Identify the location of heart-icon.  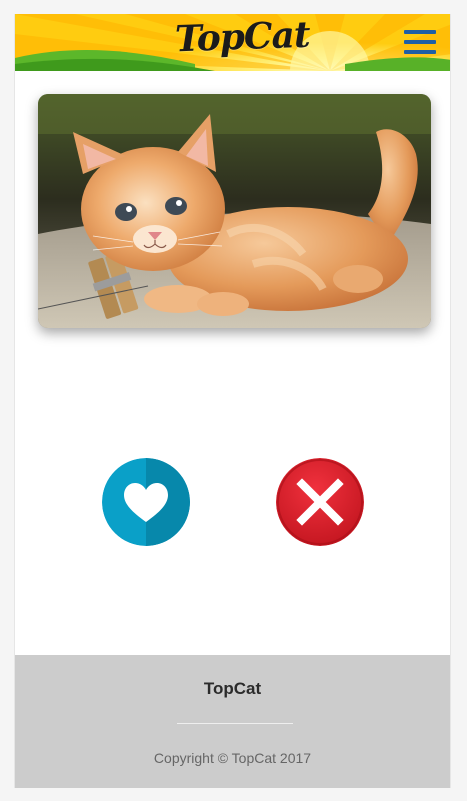
(146, 502).